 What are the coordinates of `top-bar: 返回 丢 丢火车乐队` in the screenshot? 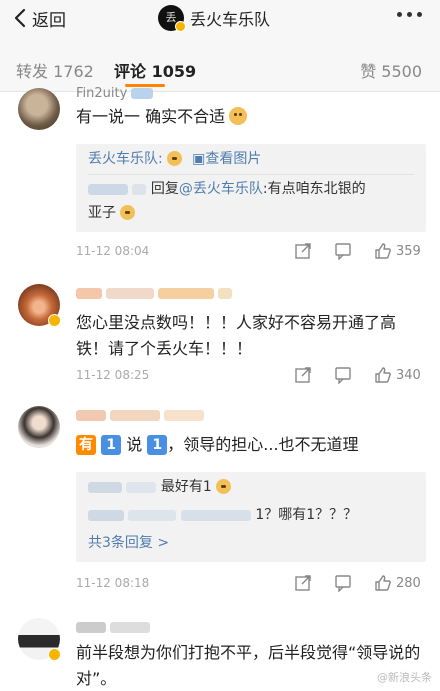 It's located at (220, 22).